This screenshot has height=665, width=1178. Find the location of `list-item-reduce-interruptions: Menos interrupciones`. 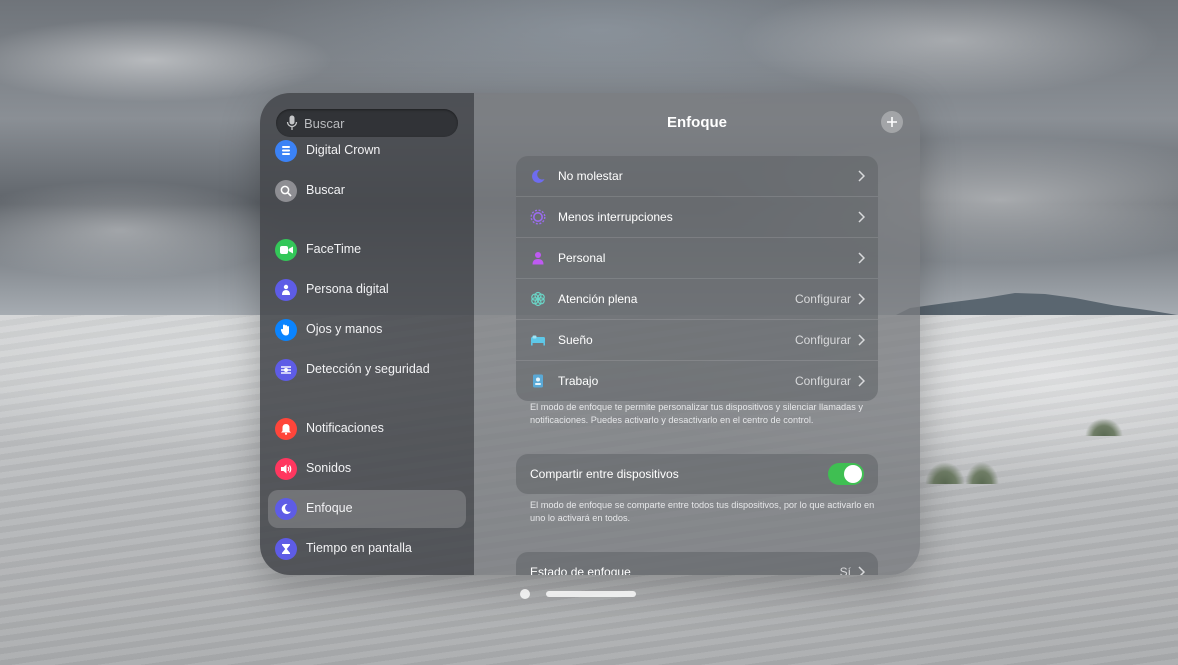

list-item-reduce-interruptions: Menos interrupciones is located at coordinates (697, 217).